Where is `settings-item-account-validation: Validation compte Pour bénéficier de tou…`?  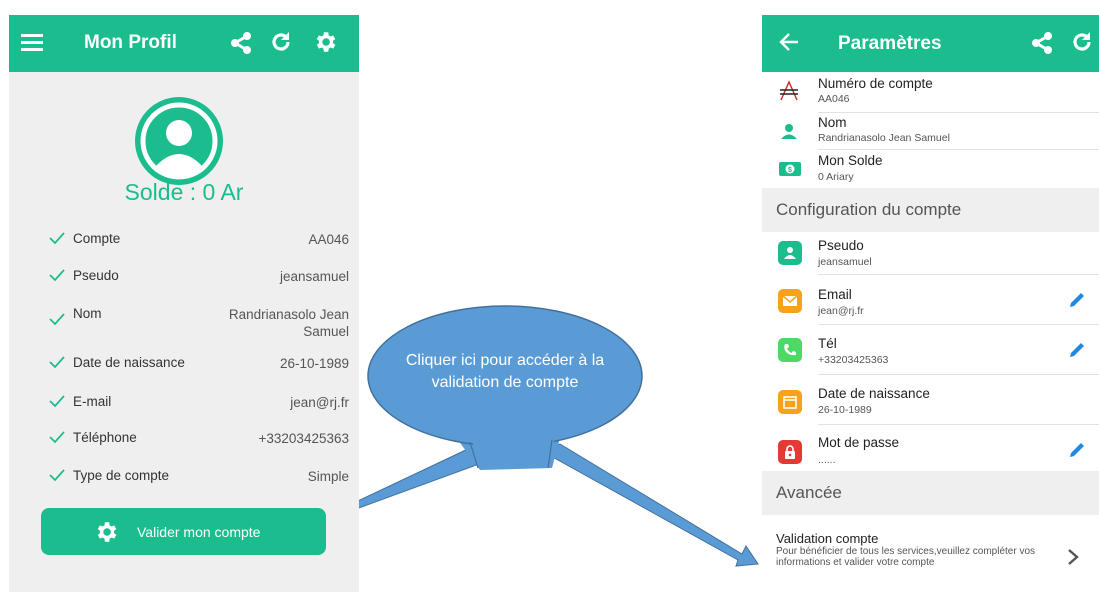
settings-item-account-validation: Validation compte Pour bénéficier de tou… is located at coordinates (930, 553).